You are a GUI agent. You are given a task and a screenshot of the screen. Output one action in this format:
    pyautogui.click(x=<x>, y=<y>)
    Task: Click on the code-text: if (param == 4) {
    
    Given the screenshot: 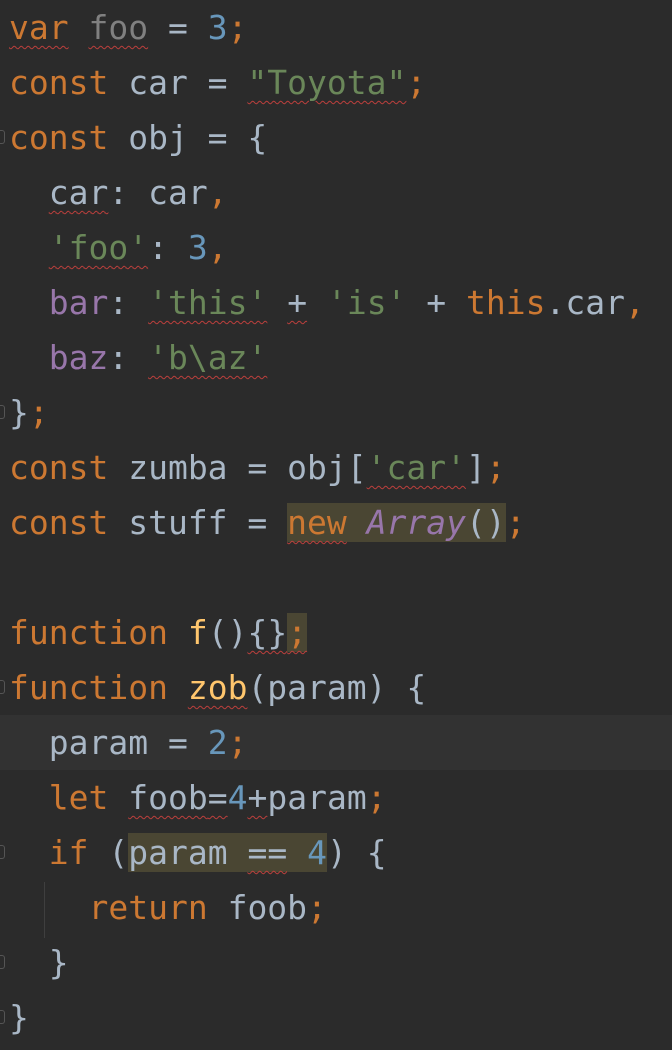 What is the action you would take?
    pyautogui.click(x=198, y=852)
    